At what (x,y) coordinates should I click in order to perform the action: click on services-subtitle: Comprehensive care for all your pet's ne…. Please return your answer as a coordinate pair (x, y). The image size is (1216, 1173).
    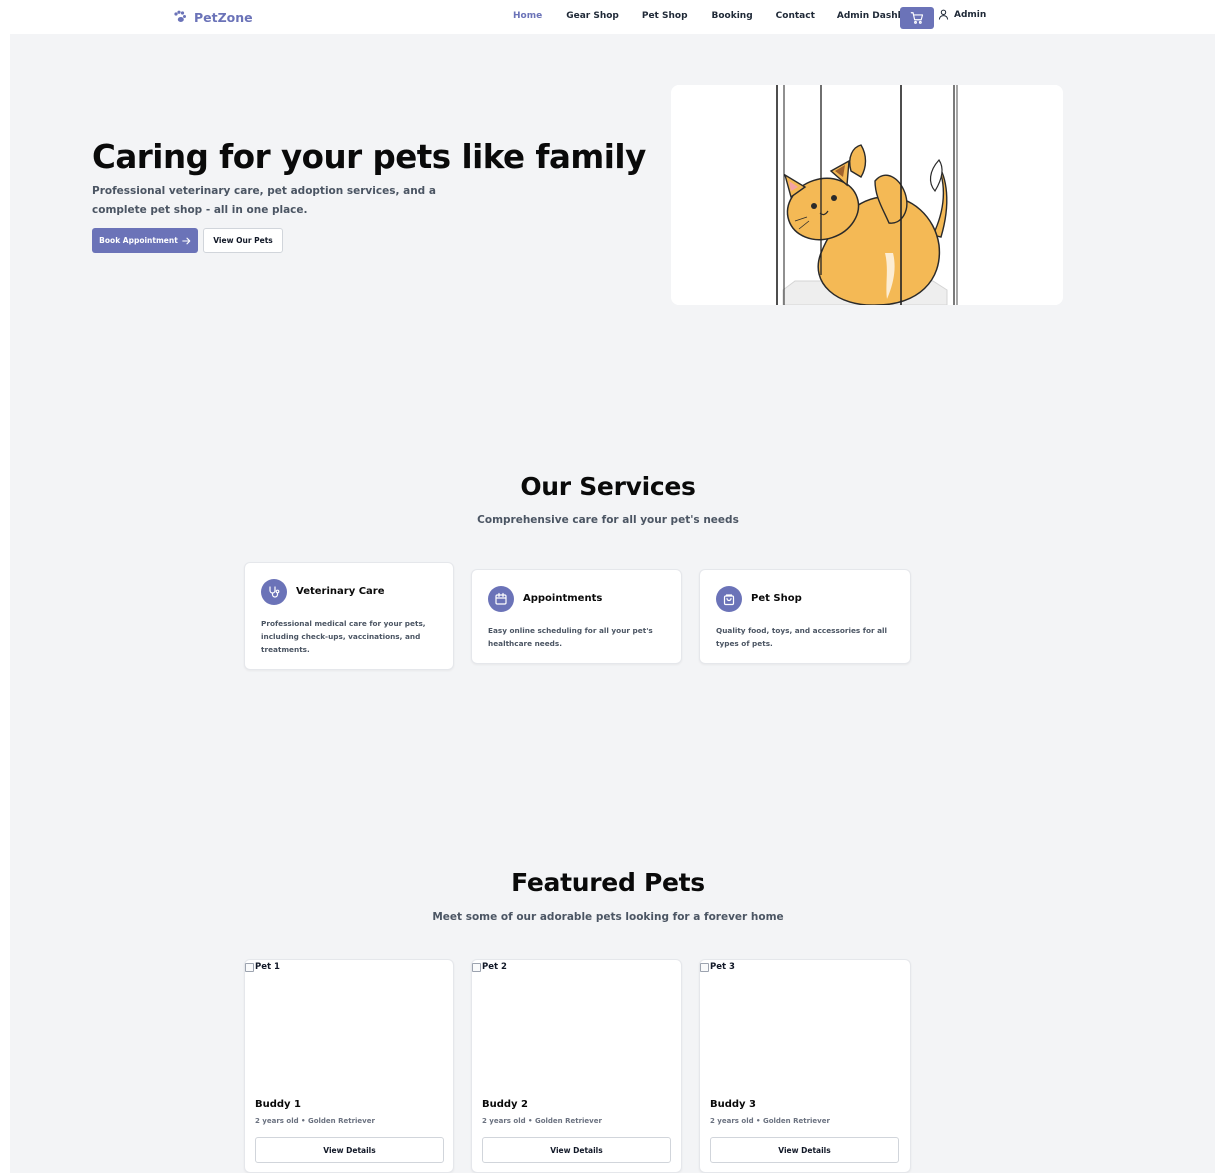
    Looking at the image, I should click on (608, 520).